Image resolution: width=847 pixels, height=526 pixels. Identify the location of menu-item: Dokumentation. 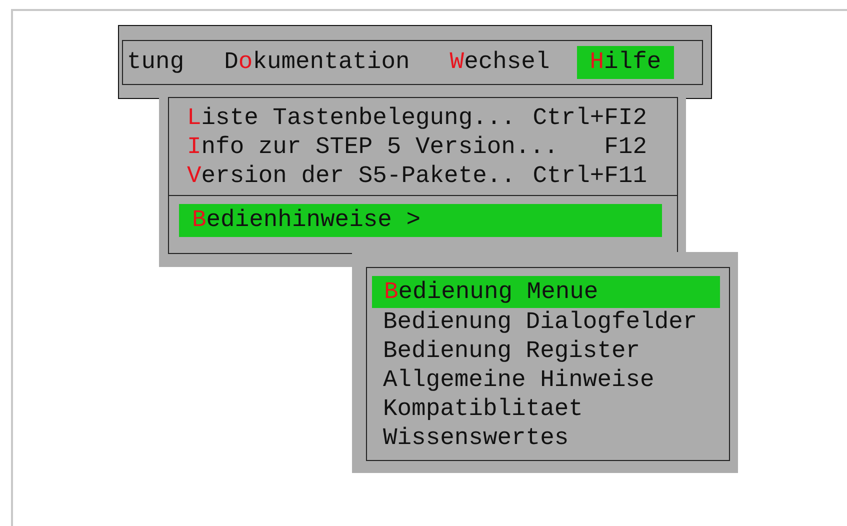
(317, 62).